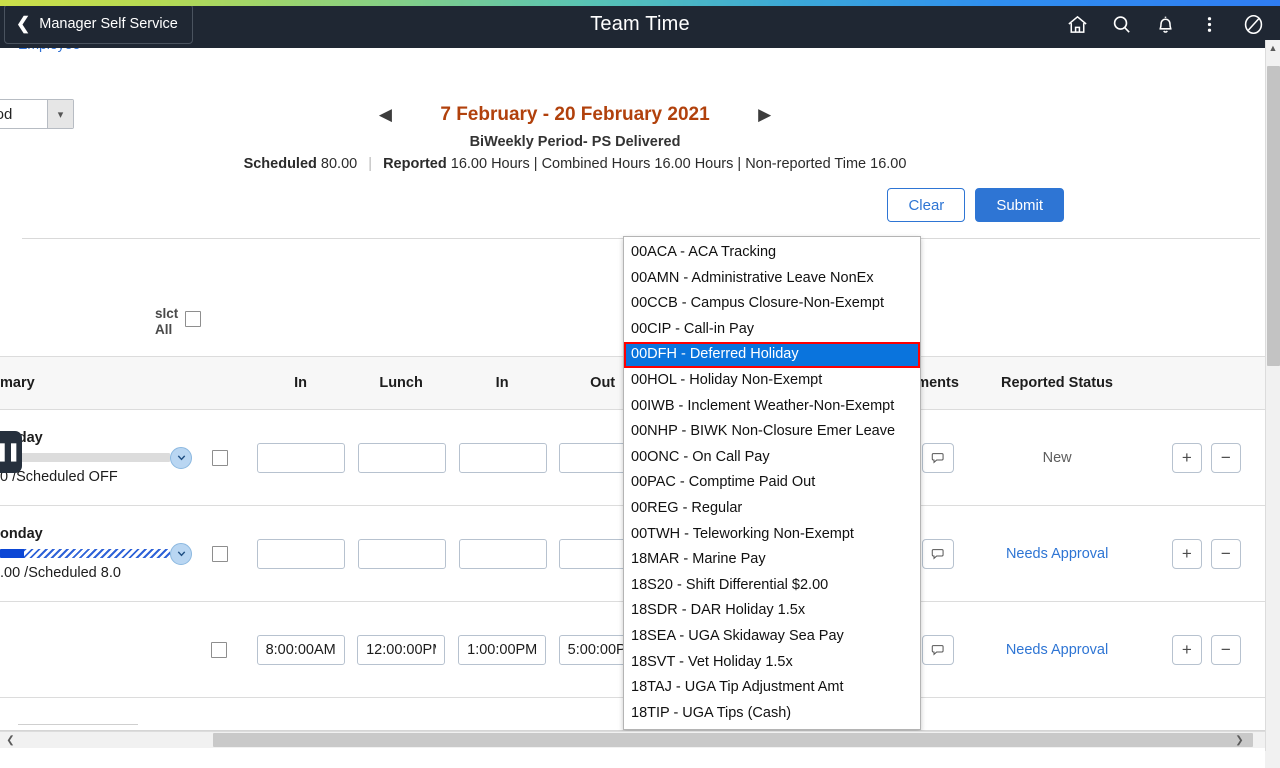 The width and height of the screenshot is (1280, 768). I want to click on previous-period-button: ◀, so click(385, 115).